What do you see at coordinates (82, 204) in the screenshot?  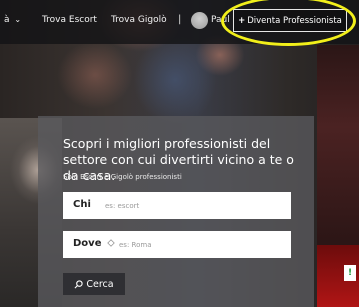 I see `who-label: Chi` at bounding box center [82, 204].